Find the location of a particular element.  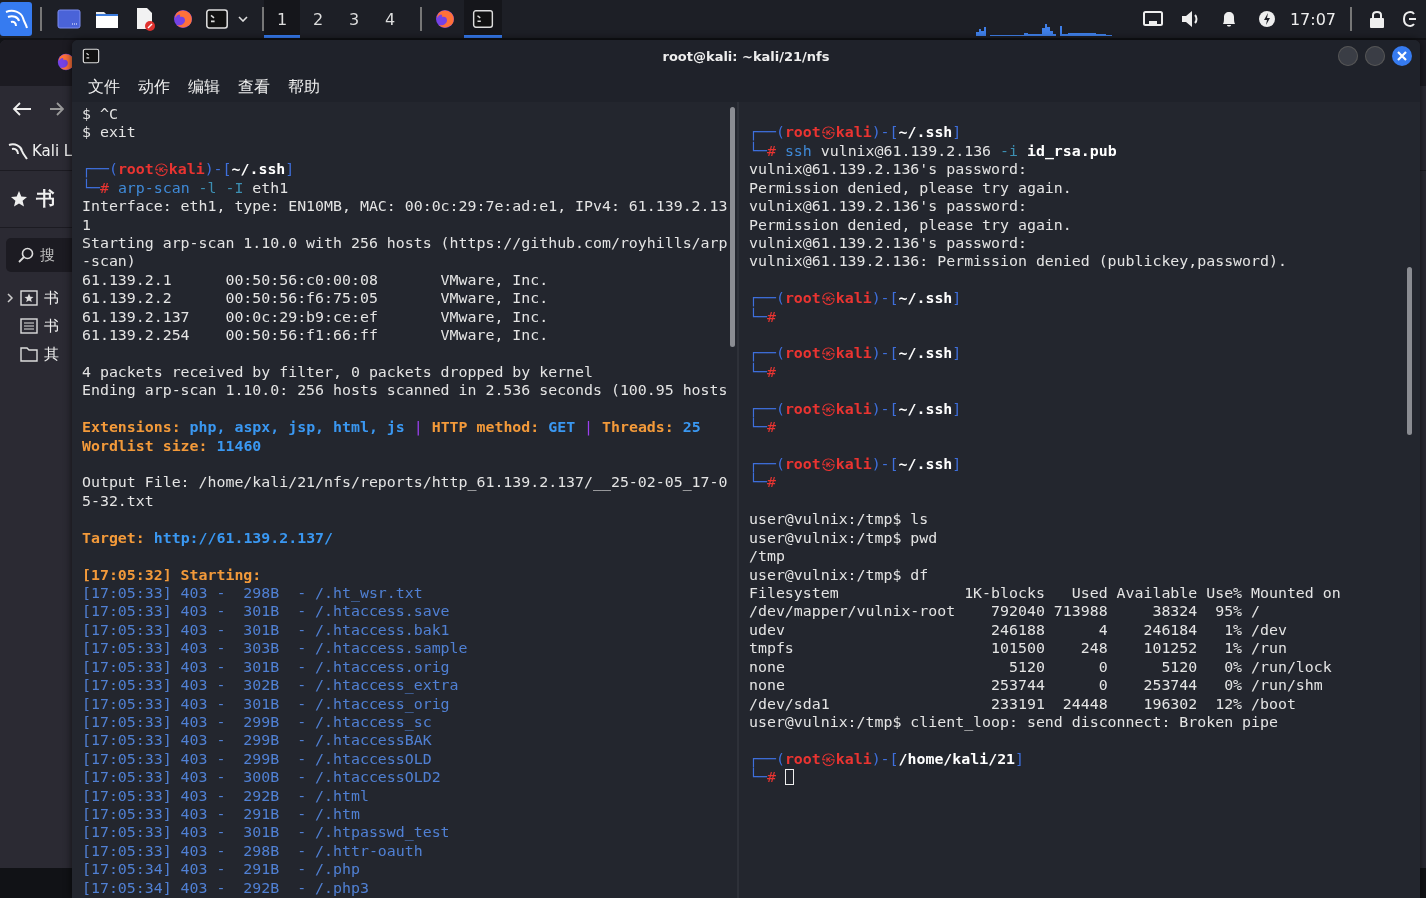

menu-item: 查看 is located at coordinates (254, 87).